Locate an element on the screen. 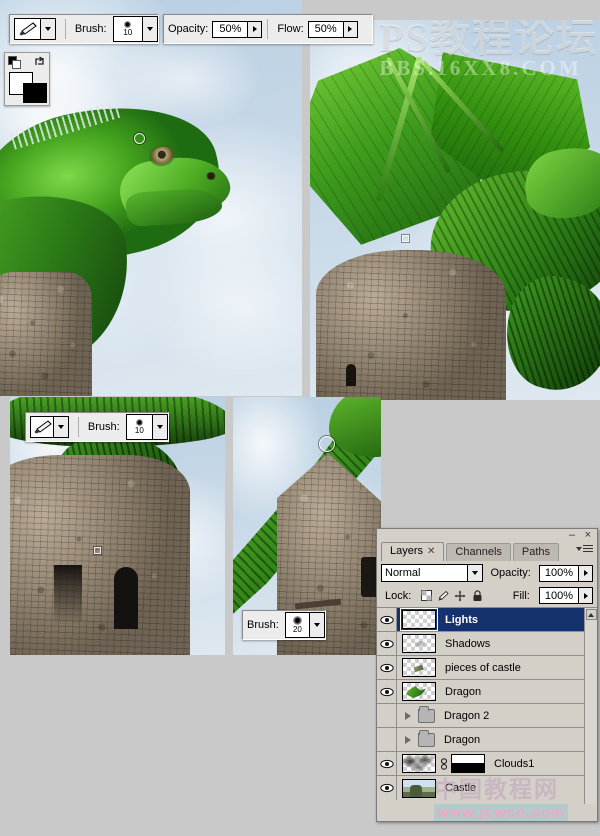 The width and height of the screenshot is (600, 836). brush-size-value: 20 is located at coordinates (297, 629).